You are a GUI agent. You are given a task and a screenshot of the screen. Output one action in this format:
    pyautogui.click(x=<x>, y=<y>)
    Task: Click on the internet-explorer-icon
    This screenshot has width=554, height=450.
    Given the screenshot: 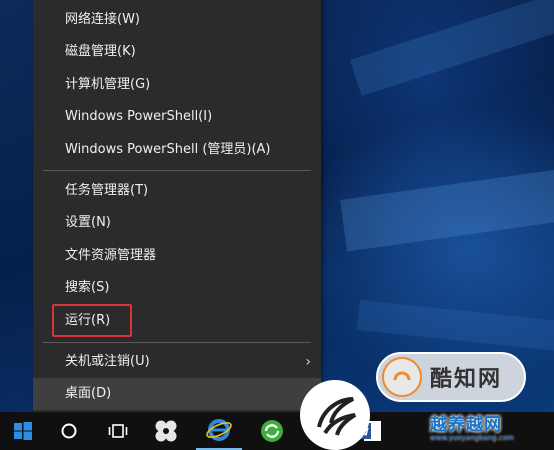 What is the action you would take?
    pyautogui.click(x=219, y=430)
    